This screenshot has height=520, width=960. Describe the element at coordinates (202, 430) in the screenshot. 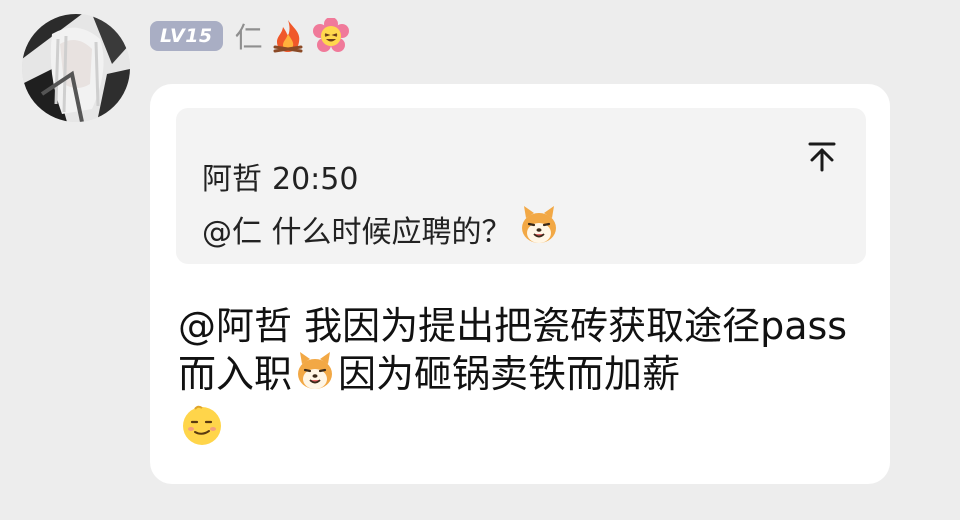

I see `smile-face-emoji` at that location.